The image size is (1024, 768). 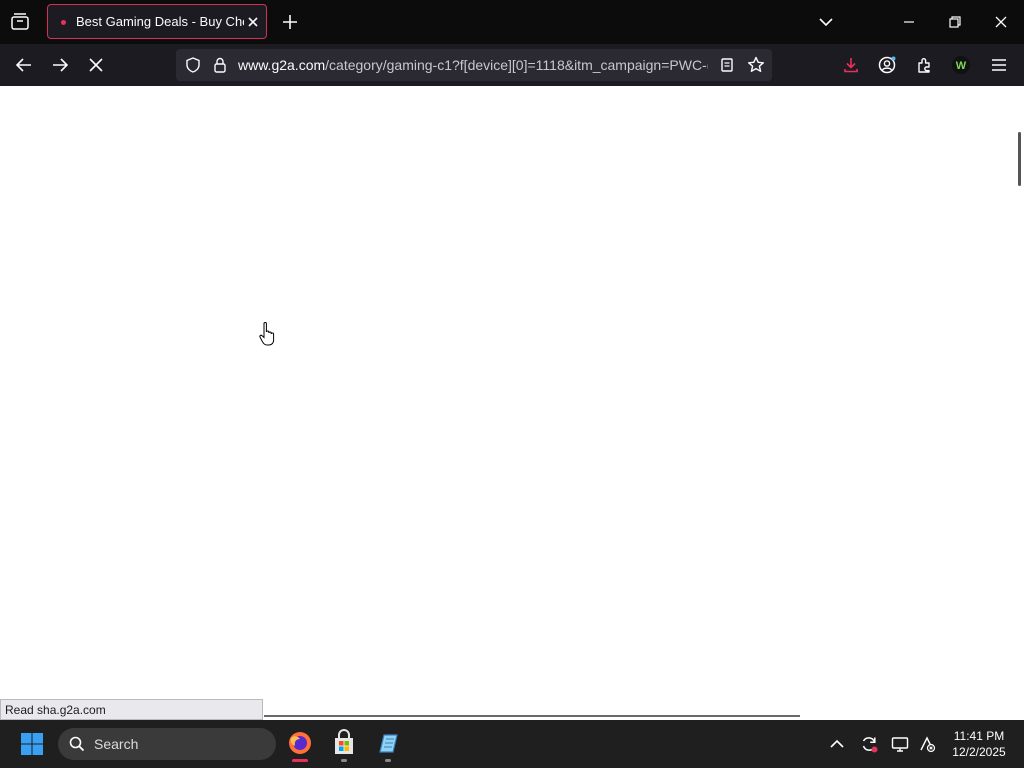 What do you see at coordinates (388, 744) in the screenshot?
I see `app-icon` at bounding box center [388, 744].